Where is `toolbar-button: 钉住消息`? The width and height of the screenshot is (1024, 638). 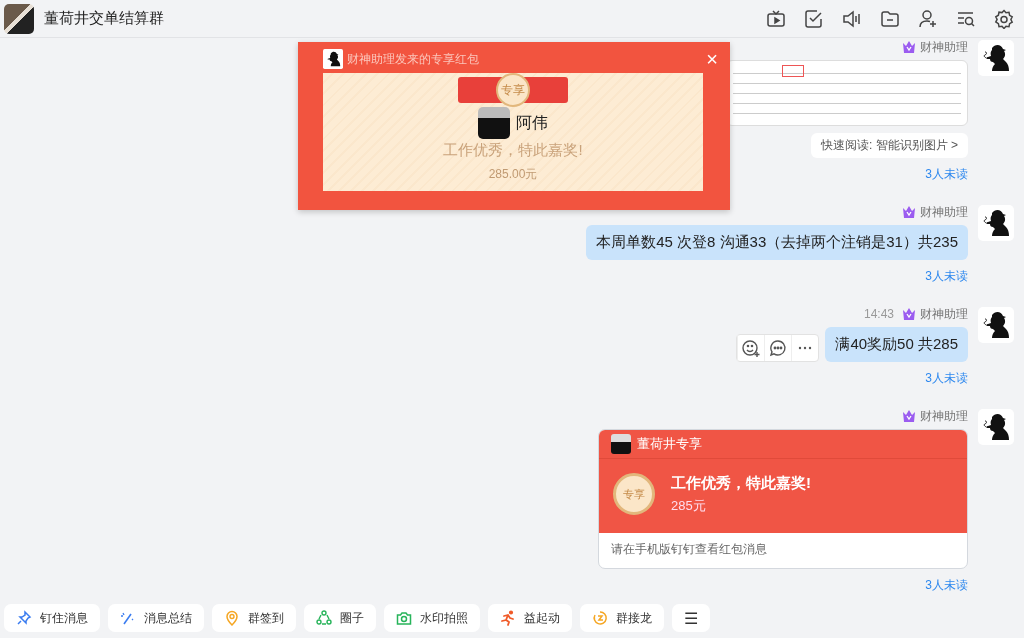 toolbar-button: 钉住消息 is located at coordinates (52, 618).